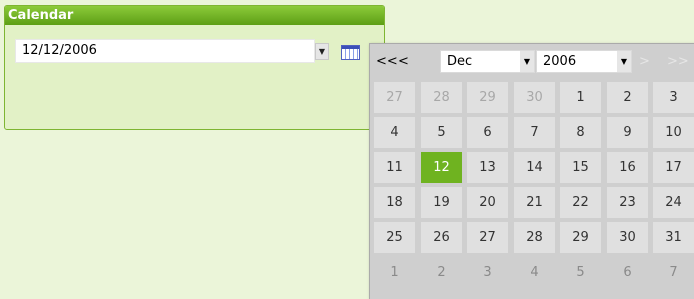  I want to click on calendar-day: 23, so click(627, 202).